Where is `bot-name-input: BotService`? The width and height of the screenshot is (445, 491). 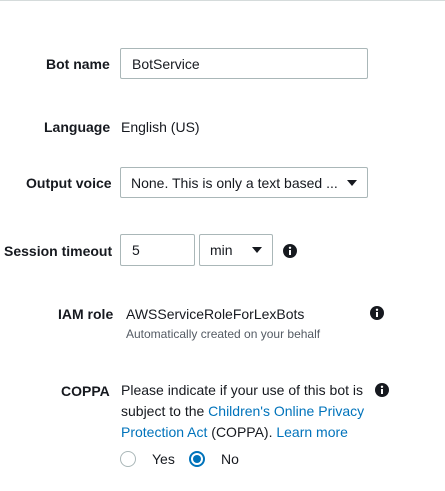 bot-name-input: BotService is located at coordinates (244, 63).